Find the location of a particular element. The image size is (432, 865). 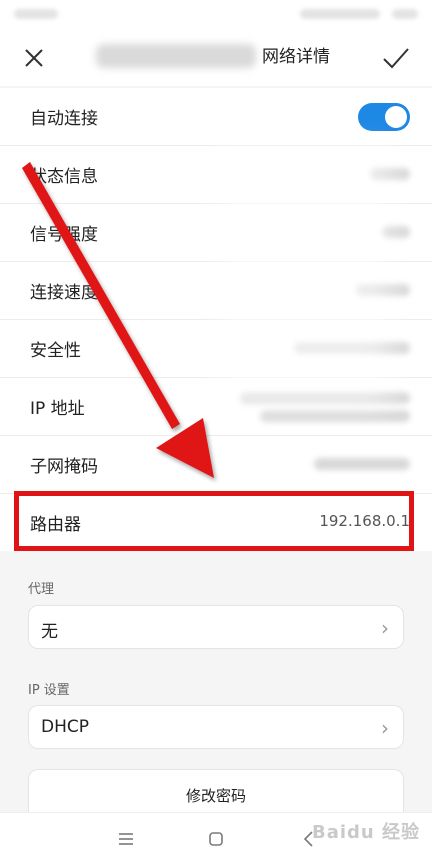

row-label: 子网掩码 is located at coordinates (64, 467).